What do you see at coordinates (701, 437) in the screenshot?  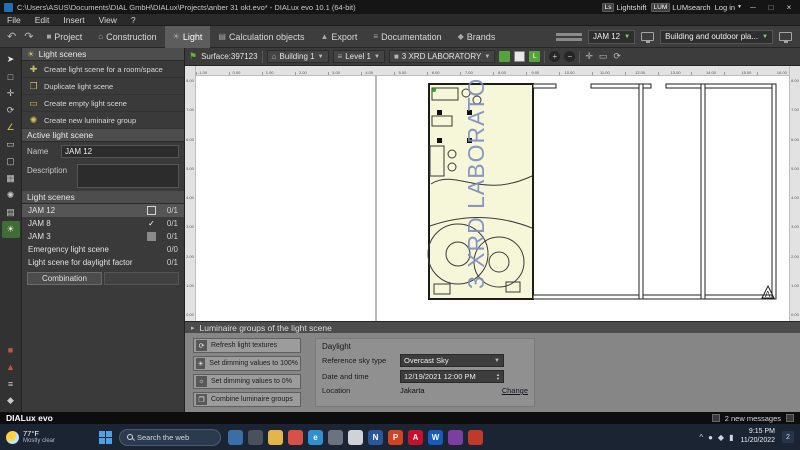 I see `tray-chevron-icon: ^` at bounding box center [701, 437].